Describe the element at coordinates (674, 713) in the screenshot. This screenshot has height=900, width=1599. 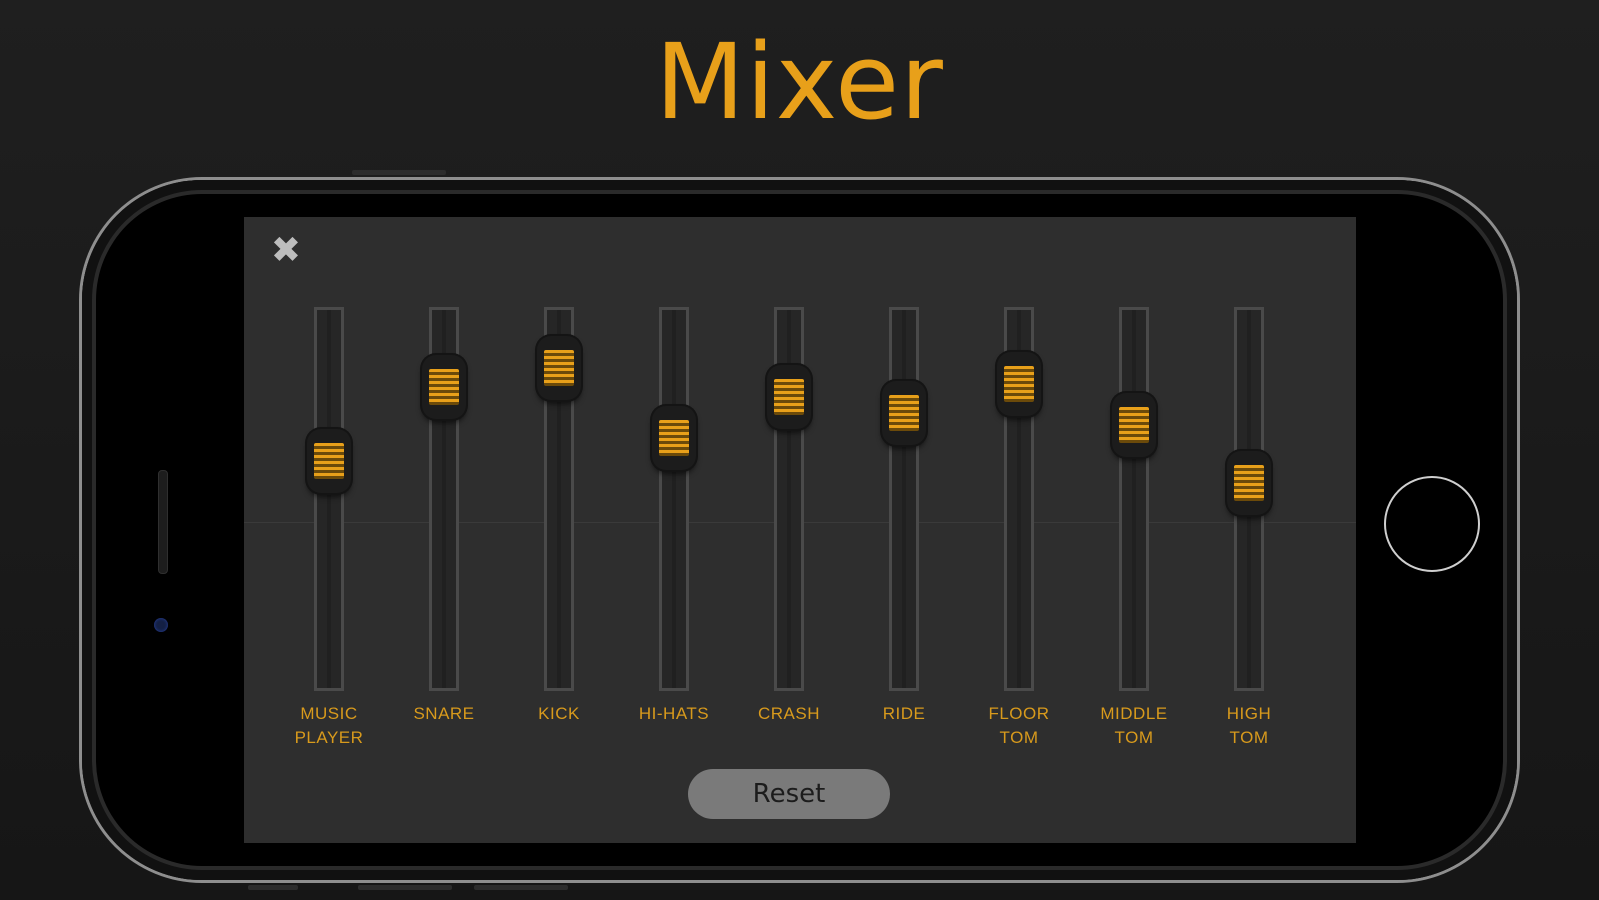
I see `channel-label: HI-HATS` at that location.